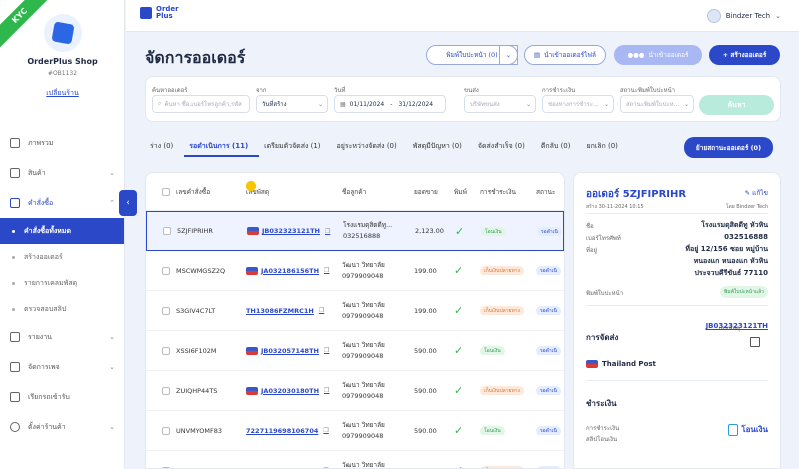 This screenshot has width=799, height=469. I want to click on divider, so click(677, 305).